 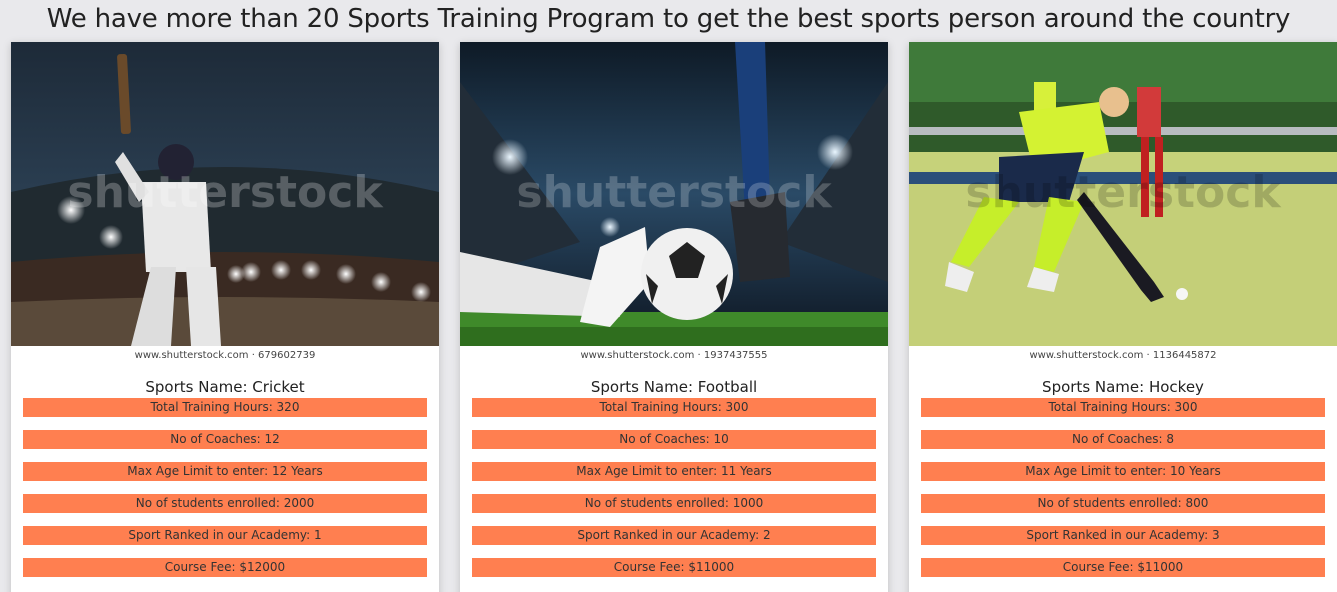 I want to click on sport-name: Sports Name: Cricket, so click(x=225, y=387).